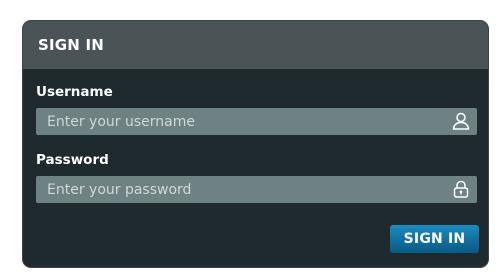 This screenshot has width=499, height=279. Describe the element at coordinates (236, 121) in the screenshot. I see `username-input` at that location.